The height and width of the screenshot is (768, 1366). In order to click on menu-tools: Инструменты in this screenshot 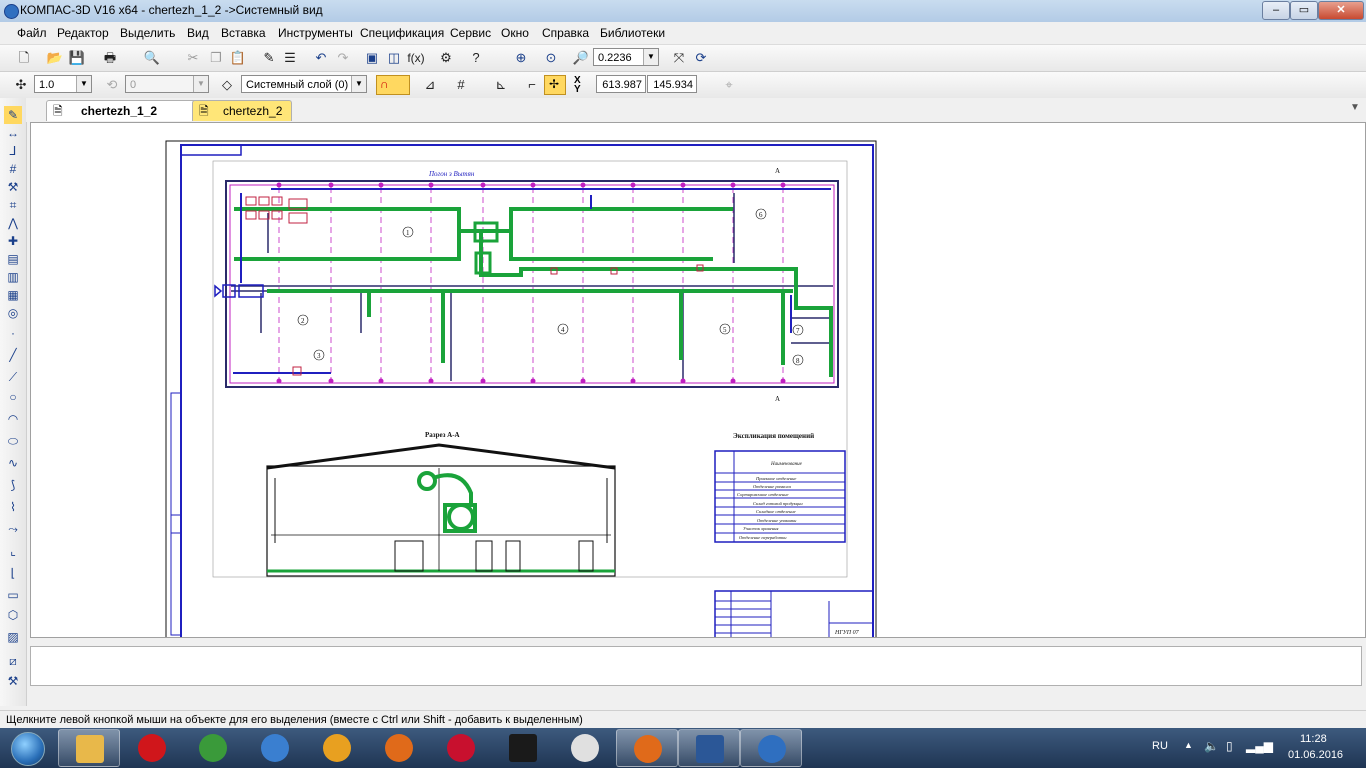, I will do `click(315, 33)`.